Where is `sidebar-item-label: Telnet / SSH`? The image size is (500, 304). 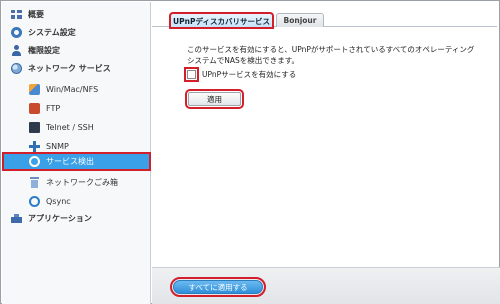
sidebar-item-label: Telnet / SSH is located at coordinates (70, 127).